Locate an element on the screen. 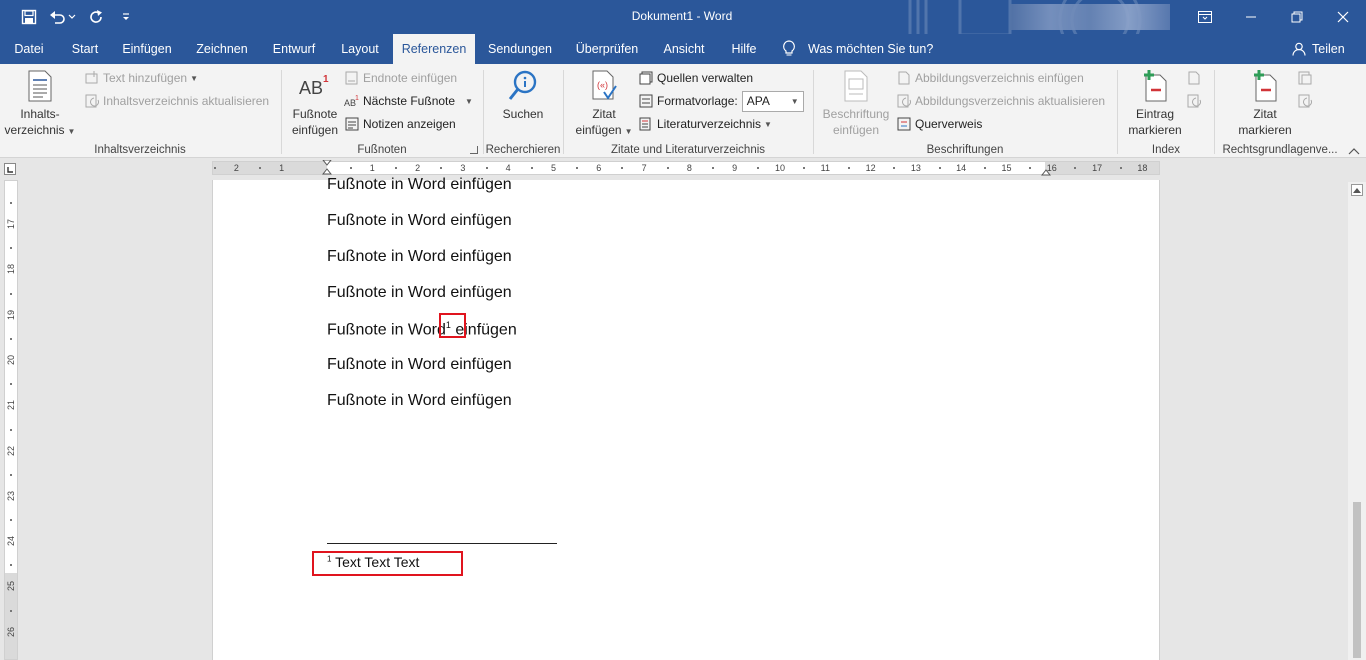 This screenshot has width=1366, height=660. bibliography-icon is located at coordinates (646, 124).